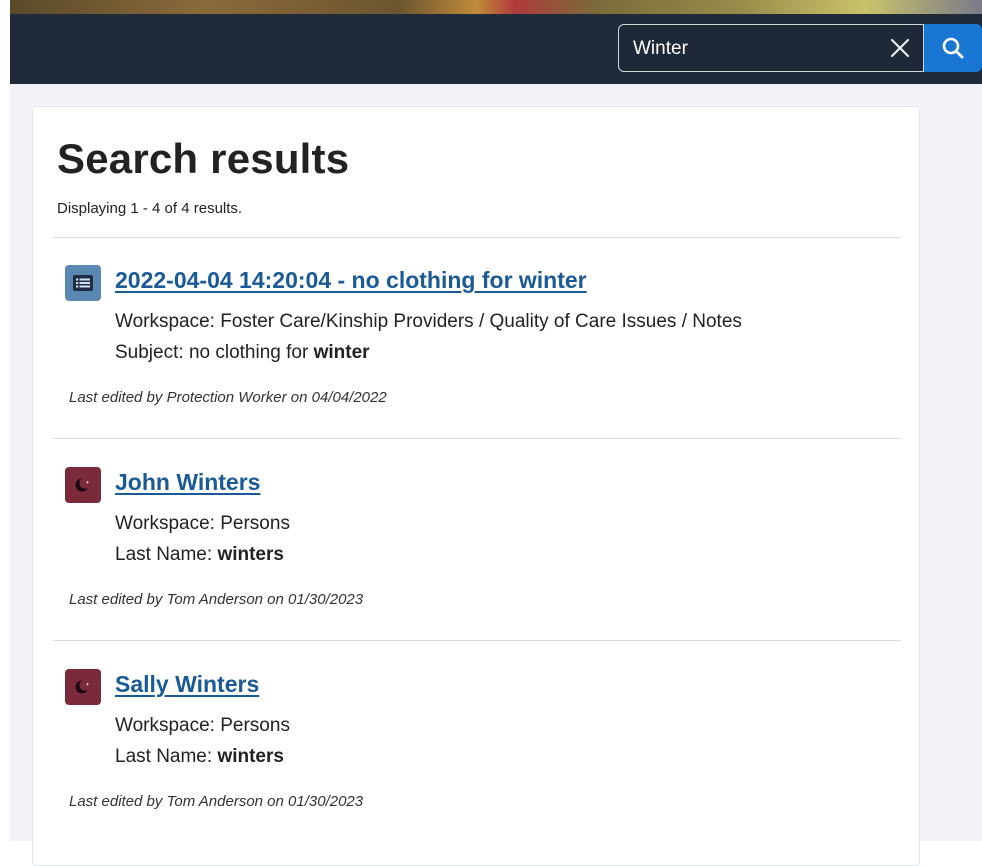  Describe the element at coordinates (900, 48) in the screenshot. I see `close-icon` at that location.